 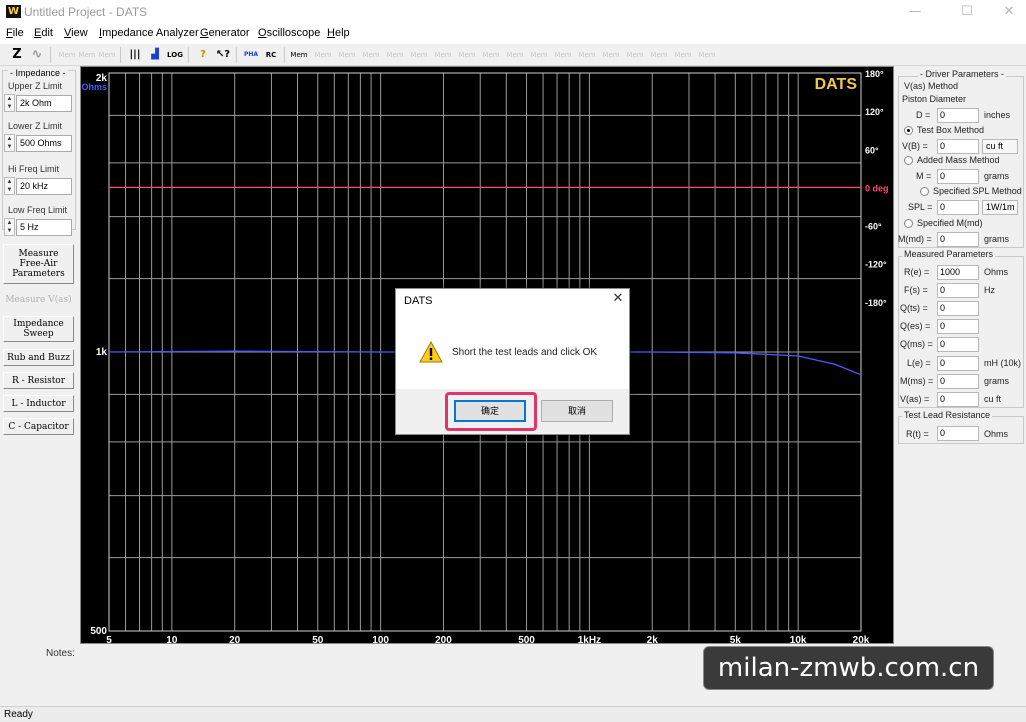 I want to click on generator-wave-icon: ∿, so click(x=37, y=55).